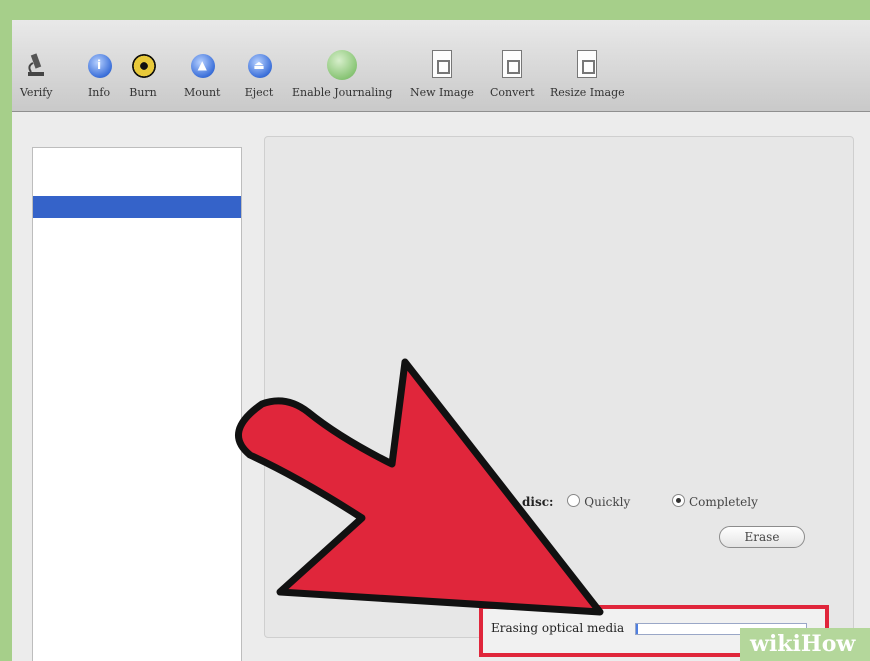 The width and height of the screenshot is (870, 661). I want to click on wikihow-watermark: wikiHow, so click(805, 644).